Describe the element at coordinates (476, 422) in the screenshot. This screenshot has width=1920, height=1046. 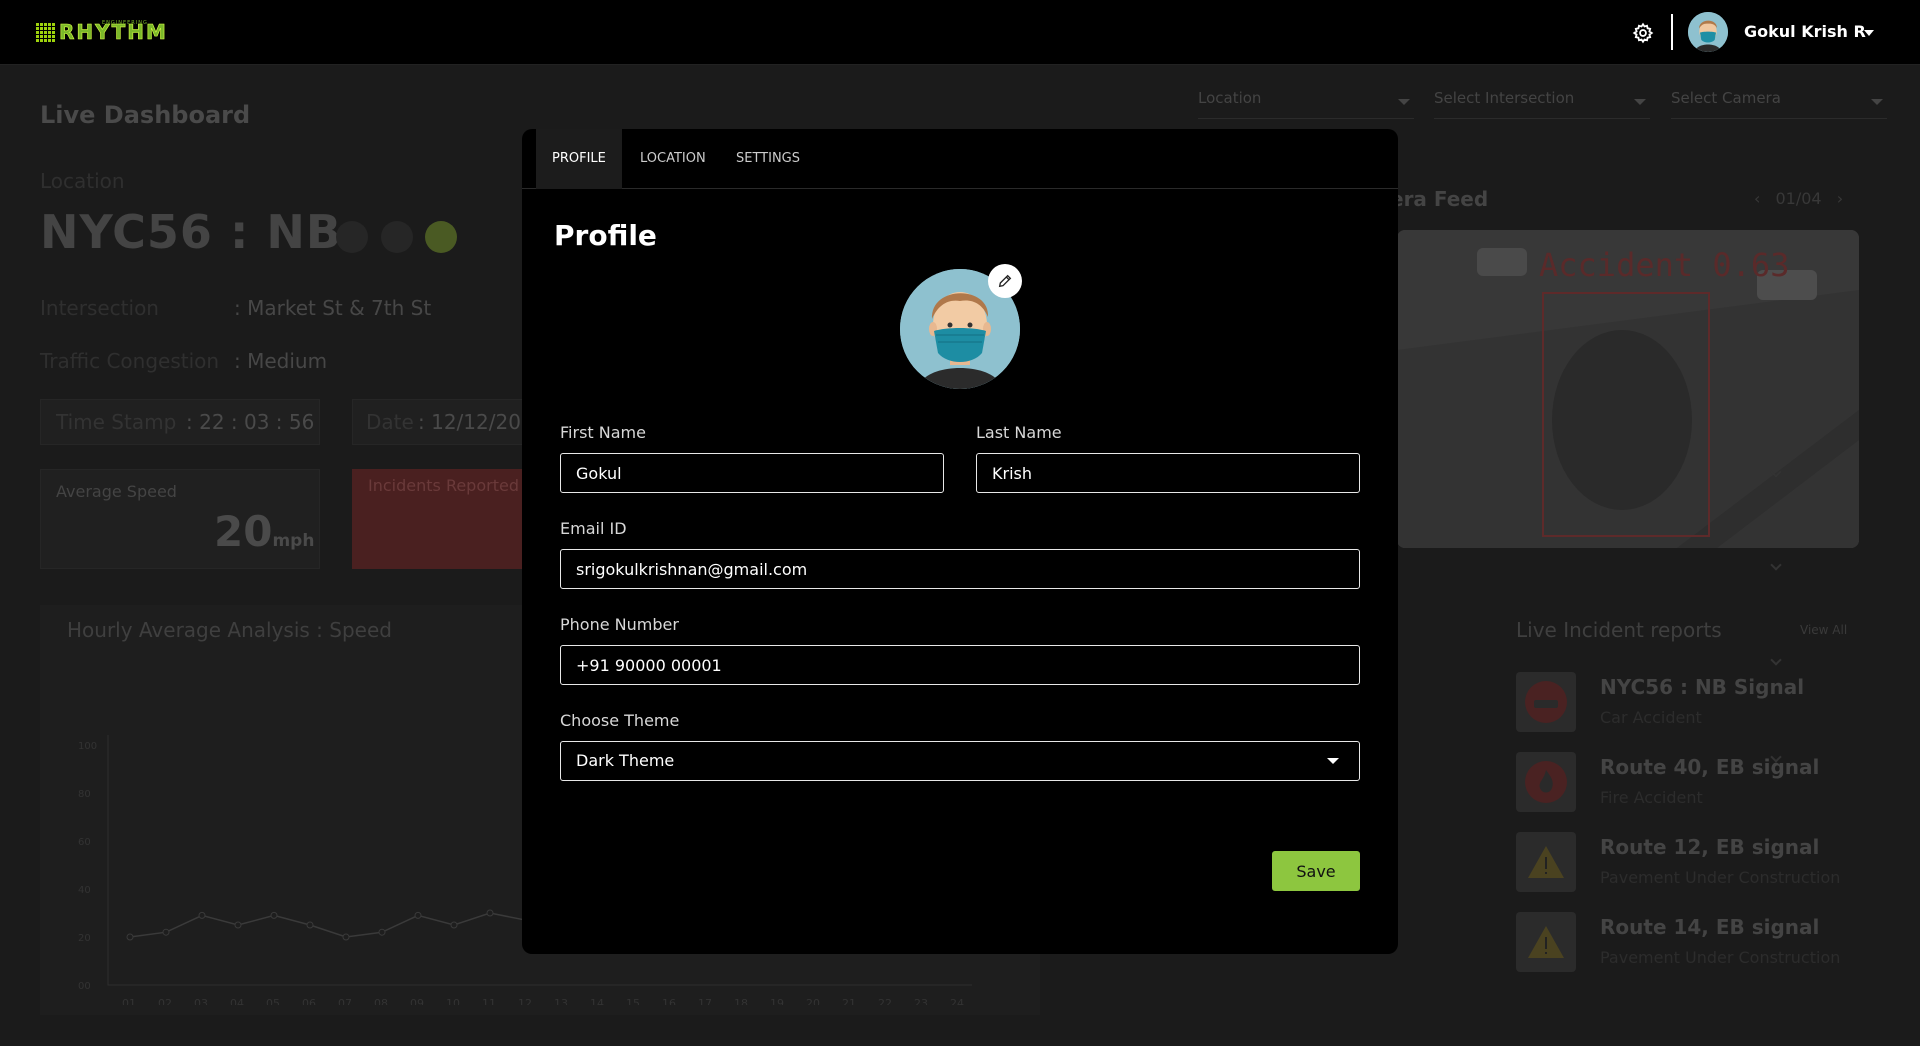
I see `date-value: : 12/12/202` at that location.